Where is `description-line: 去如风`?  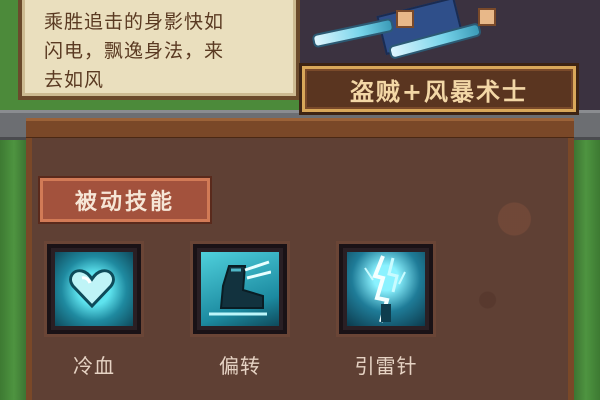 description-line: 去如风 is located at coordinates (74, 80).